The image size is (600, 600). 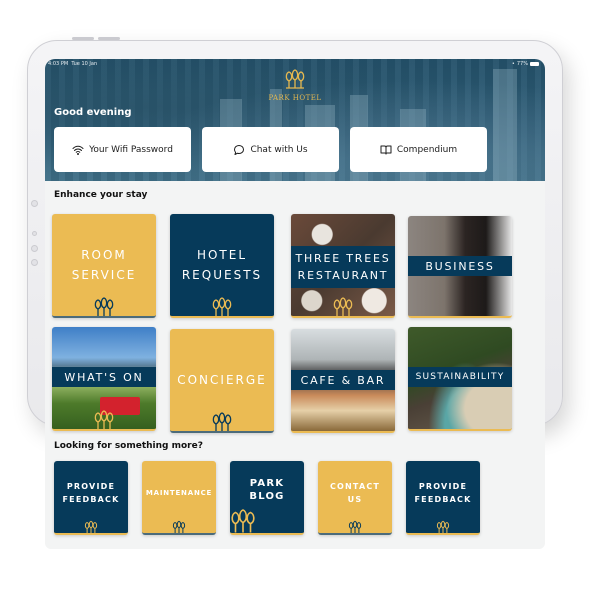 I want to click on compendium-button: Compendium, so click(x=418, y=149).